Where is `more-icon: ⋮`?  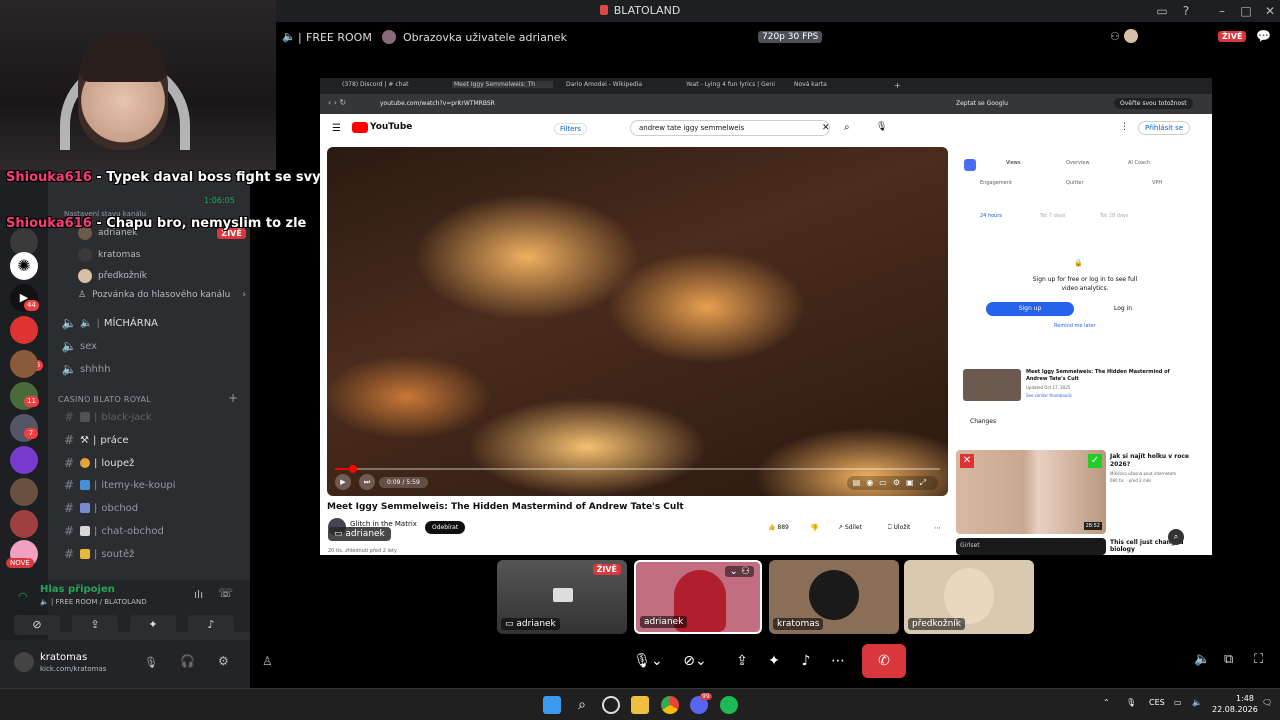 more-icon: ⋮ is located at coordinates (1124, 127).